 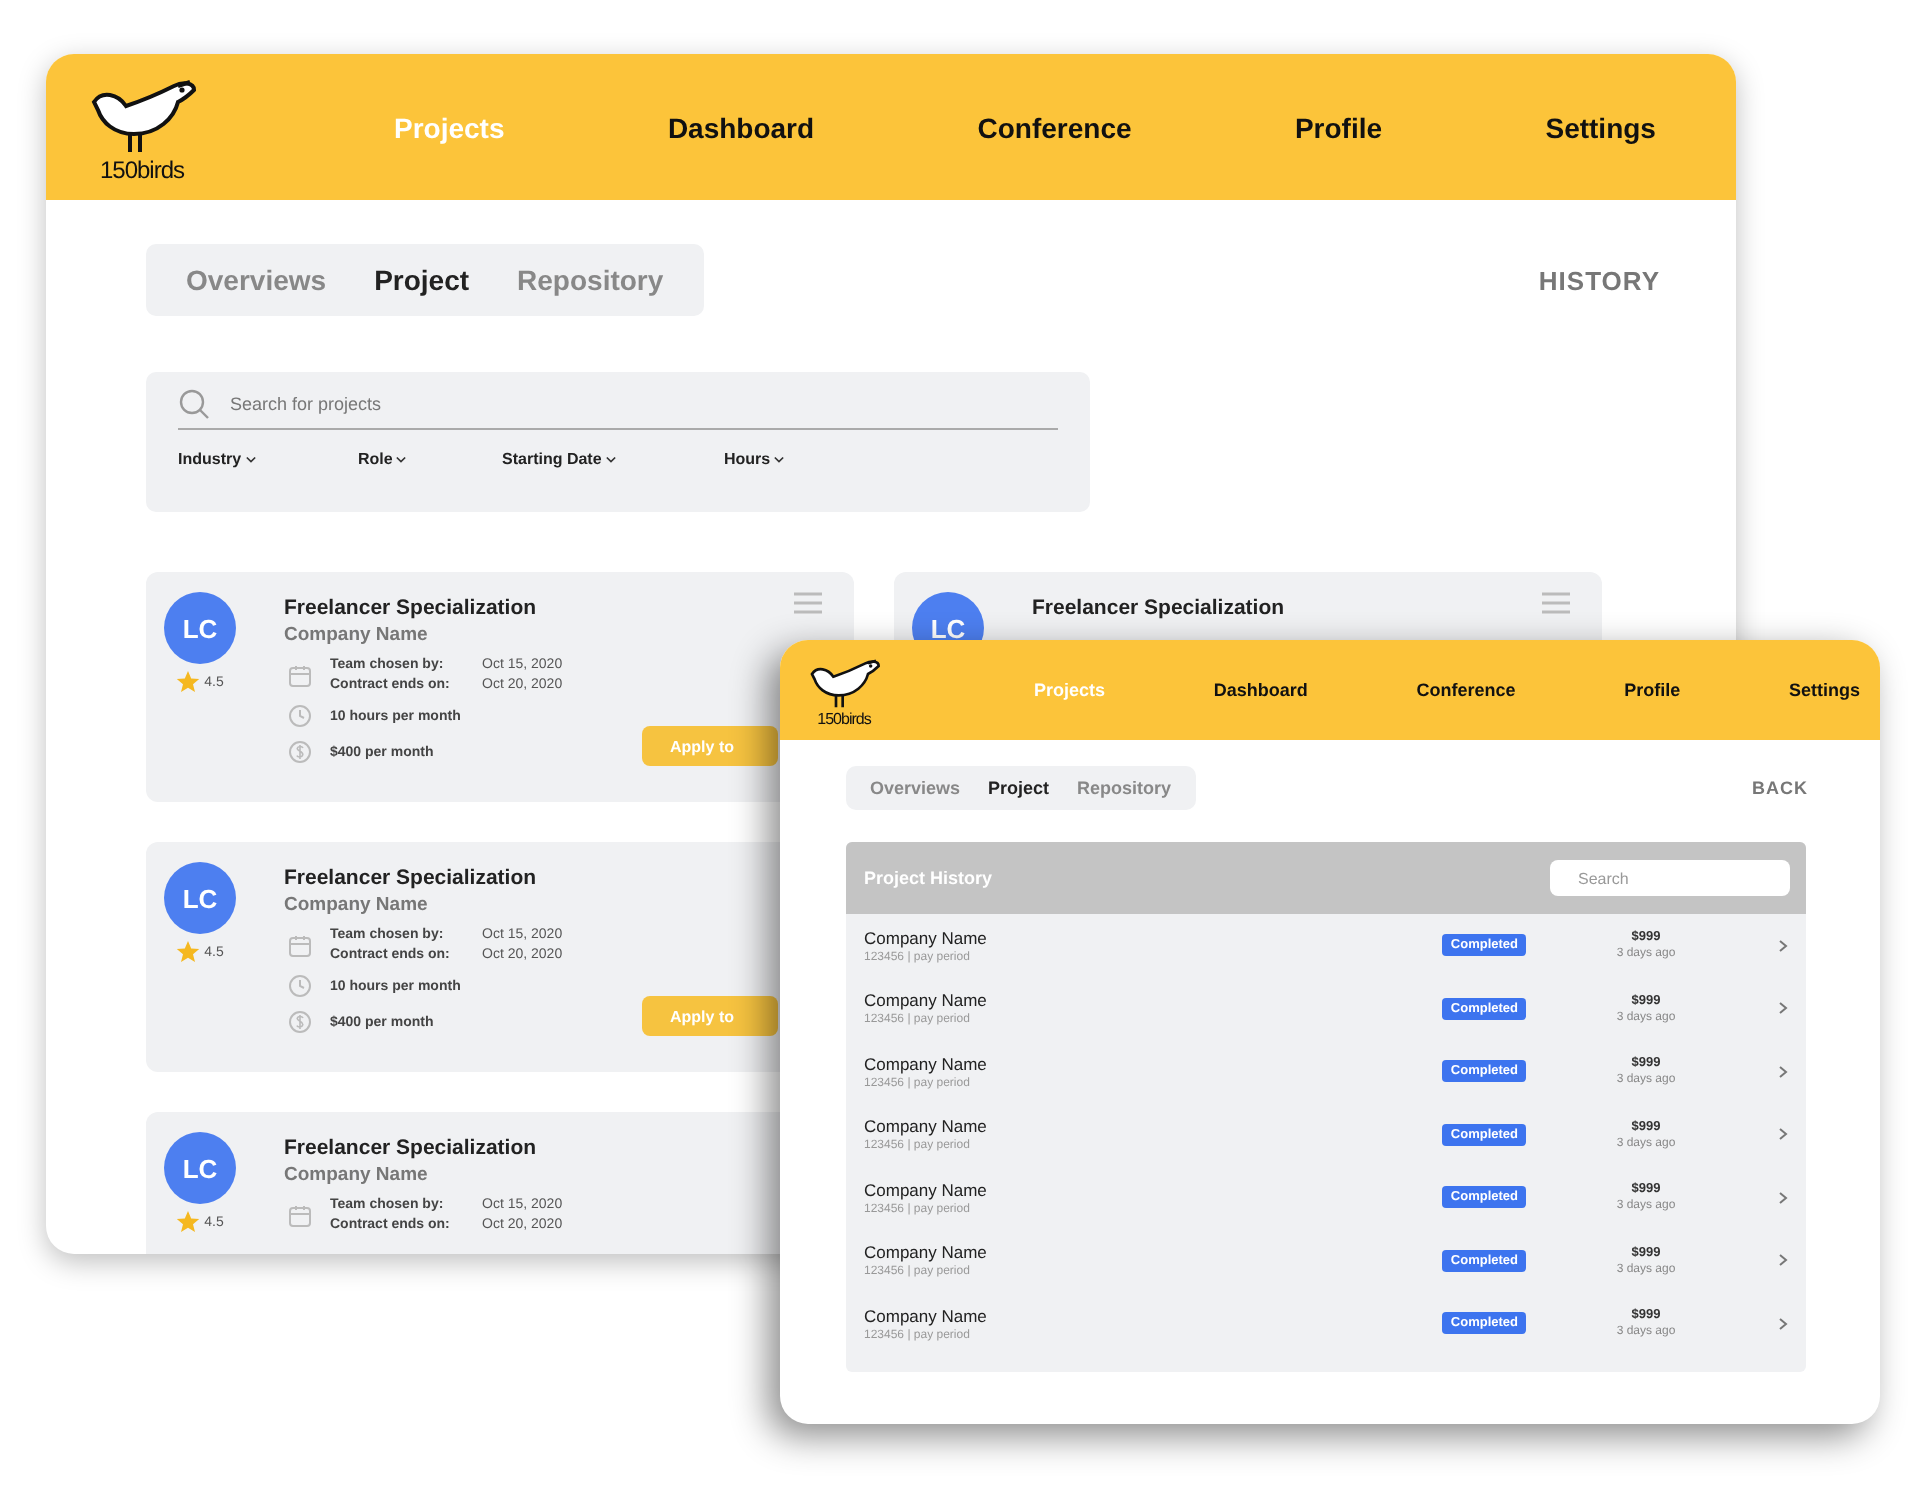 What do you see at coordinates (1670, 878) in the screenshot?
I see `search-field: Search` at bounding box center [1670, 878].